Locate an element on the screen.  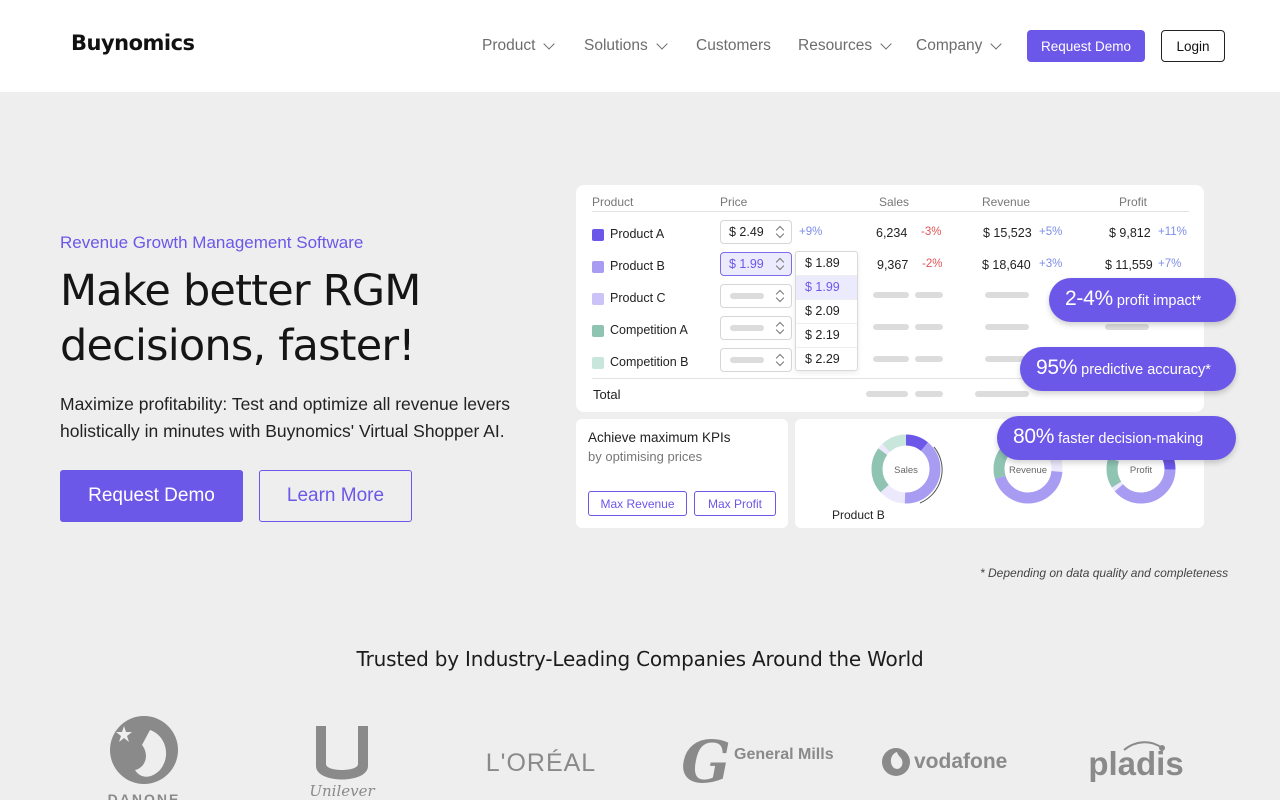
max-profit-button: Max Profit is located at coordinates (735, 503).